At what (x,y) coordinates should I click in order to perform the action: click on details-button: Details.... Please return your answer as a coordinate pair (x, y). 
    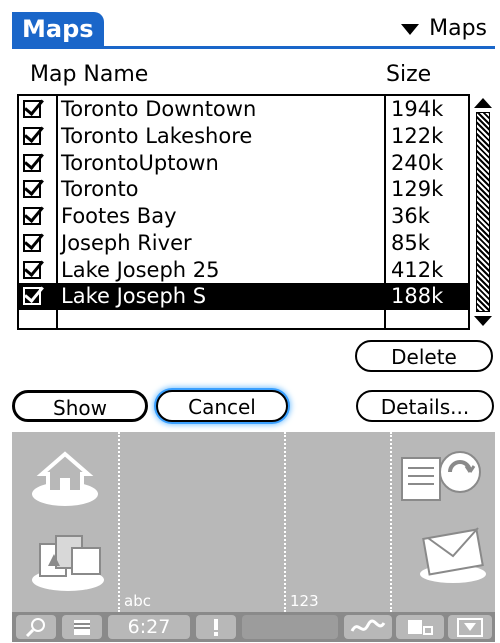
    Looking at the image, I should click on (425, 406).